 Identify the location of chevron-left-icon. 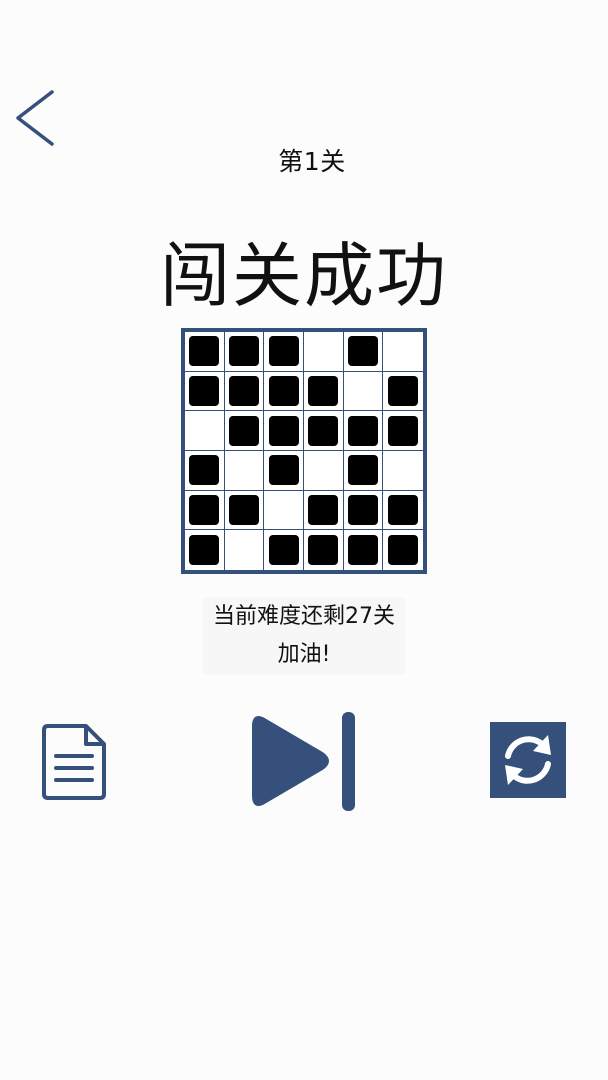
(35, 118).